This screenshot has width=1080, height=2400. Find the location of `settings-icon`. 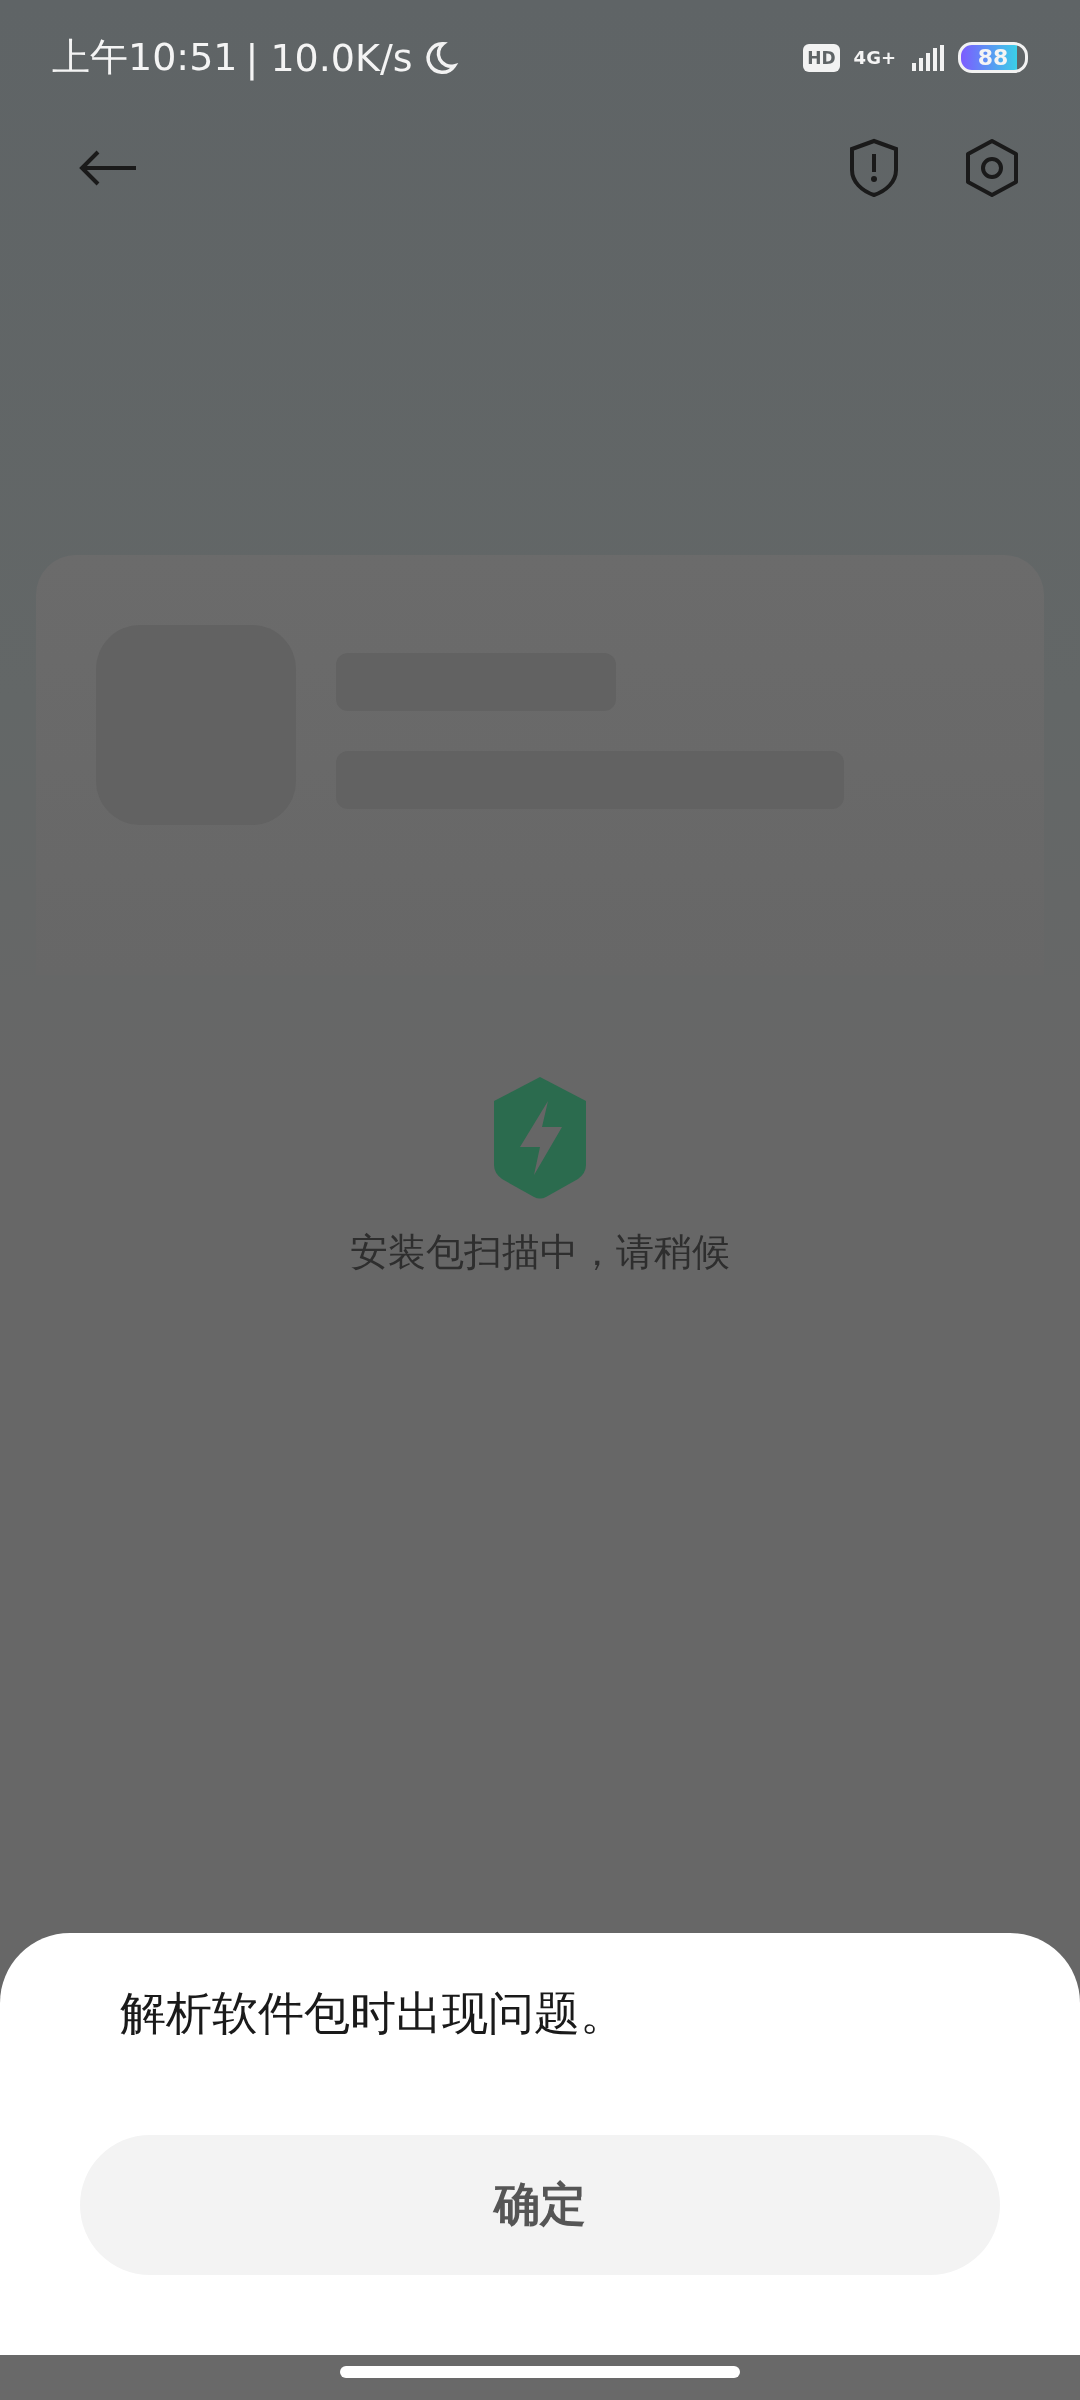

settings-icon is located at coordinates (992, 167).